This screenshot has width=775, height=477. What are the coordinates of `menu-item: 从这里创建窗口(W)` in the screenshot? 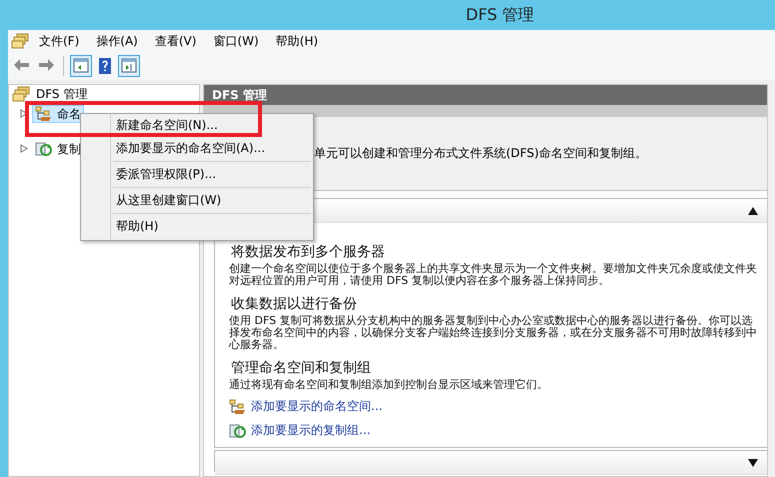 It's located at (154, 200).